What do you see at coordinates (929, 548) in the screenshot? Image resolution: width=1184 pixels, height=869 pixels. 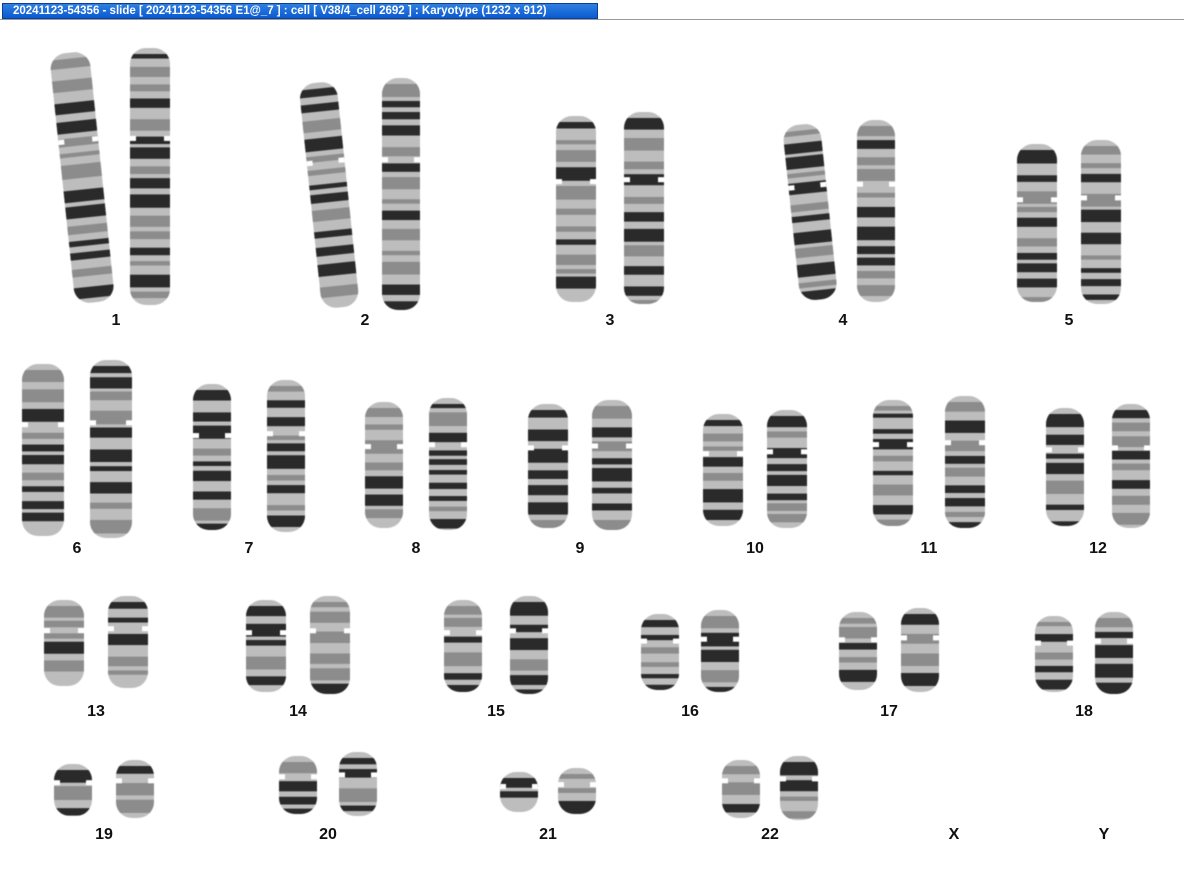 I see `chromosome-label-11: 11` at bounding box center [929, 548].